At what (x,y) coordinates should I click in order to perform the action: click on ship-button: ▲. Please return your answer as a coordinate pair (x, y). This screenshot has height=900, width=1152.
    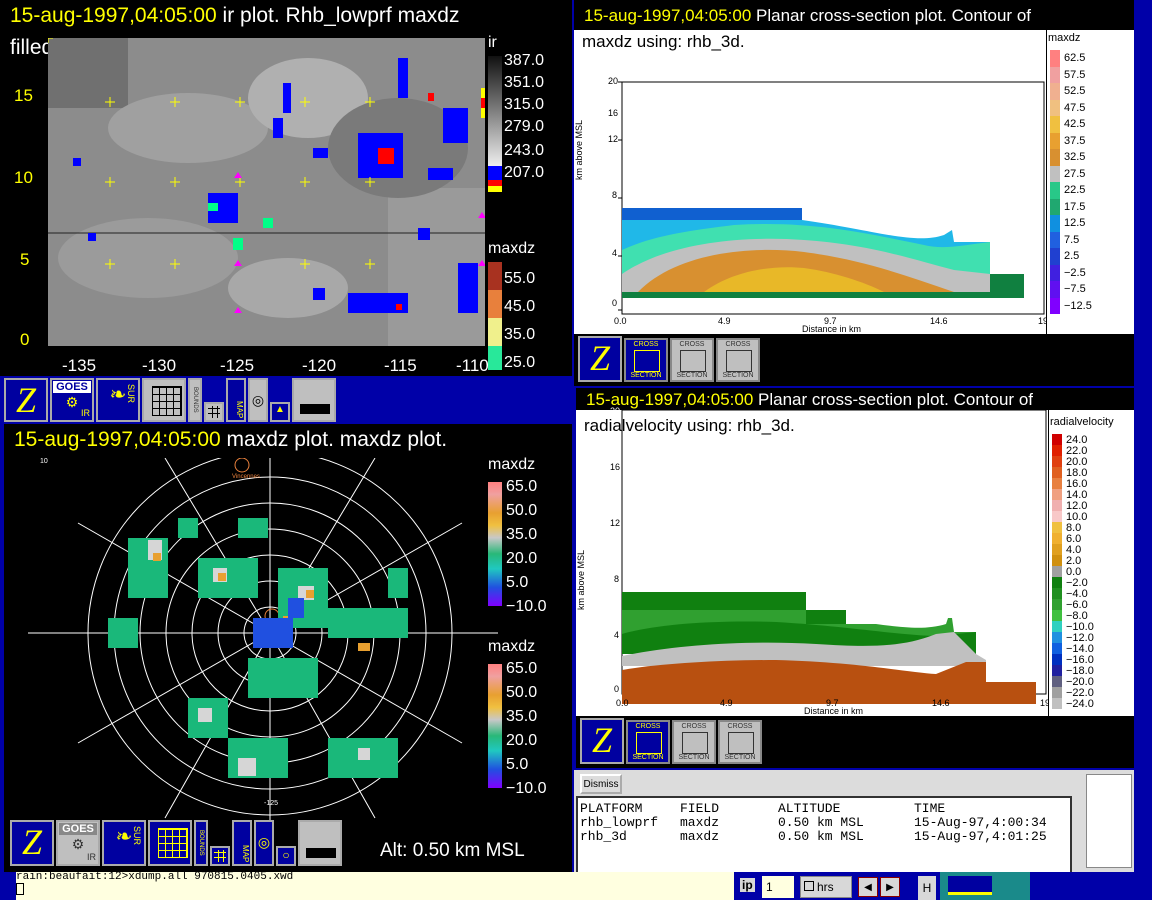
    Looking at the image, I should click on (280, 412).